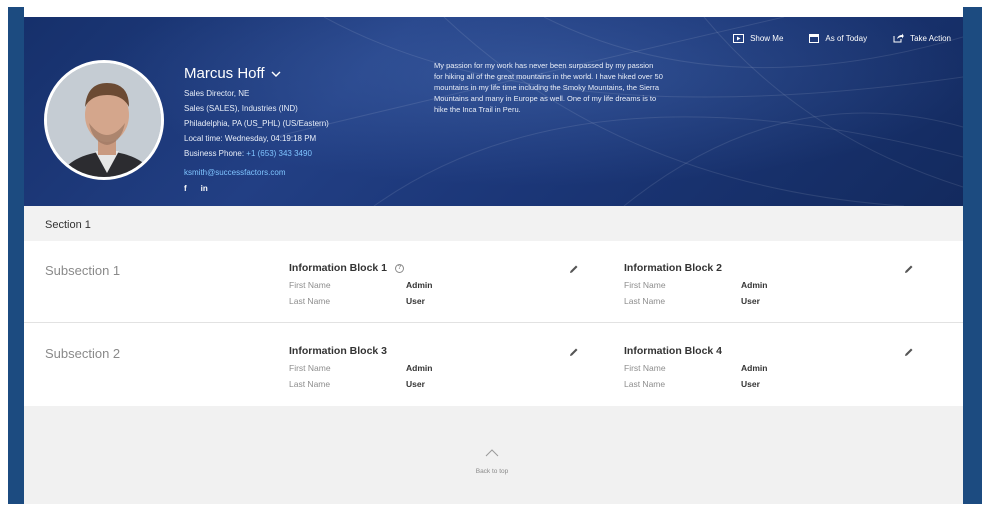 This screenshot has height=514, width=997. What do you see at coordinates (256, 123) in the screenshot?
I see `profile-location: Philadelphia, PA (US_PHL) (US/Eastern)` at bounding box center [256, 123].